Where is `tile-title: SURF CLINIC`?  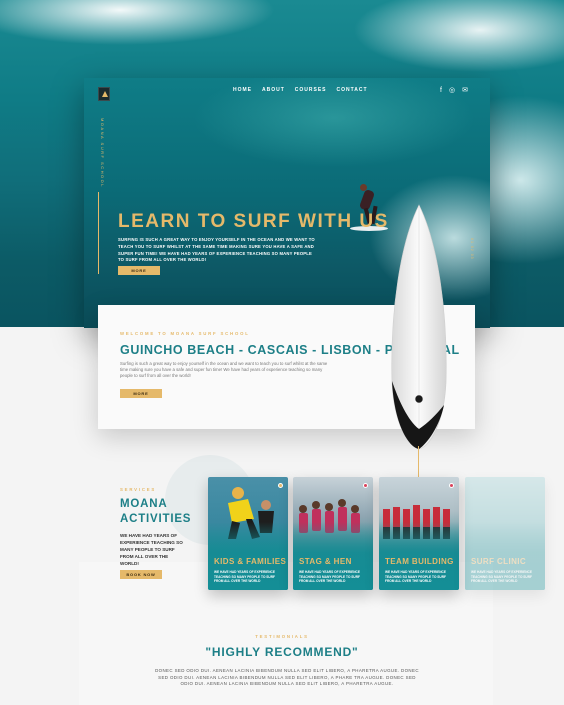 tile-title: SURF CLINIC is located at coordinates (499, 561).